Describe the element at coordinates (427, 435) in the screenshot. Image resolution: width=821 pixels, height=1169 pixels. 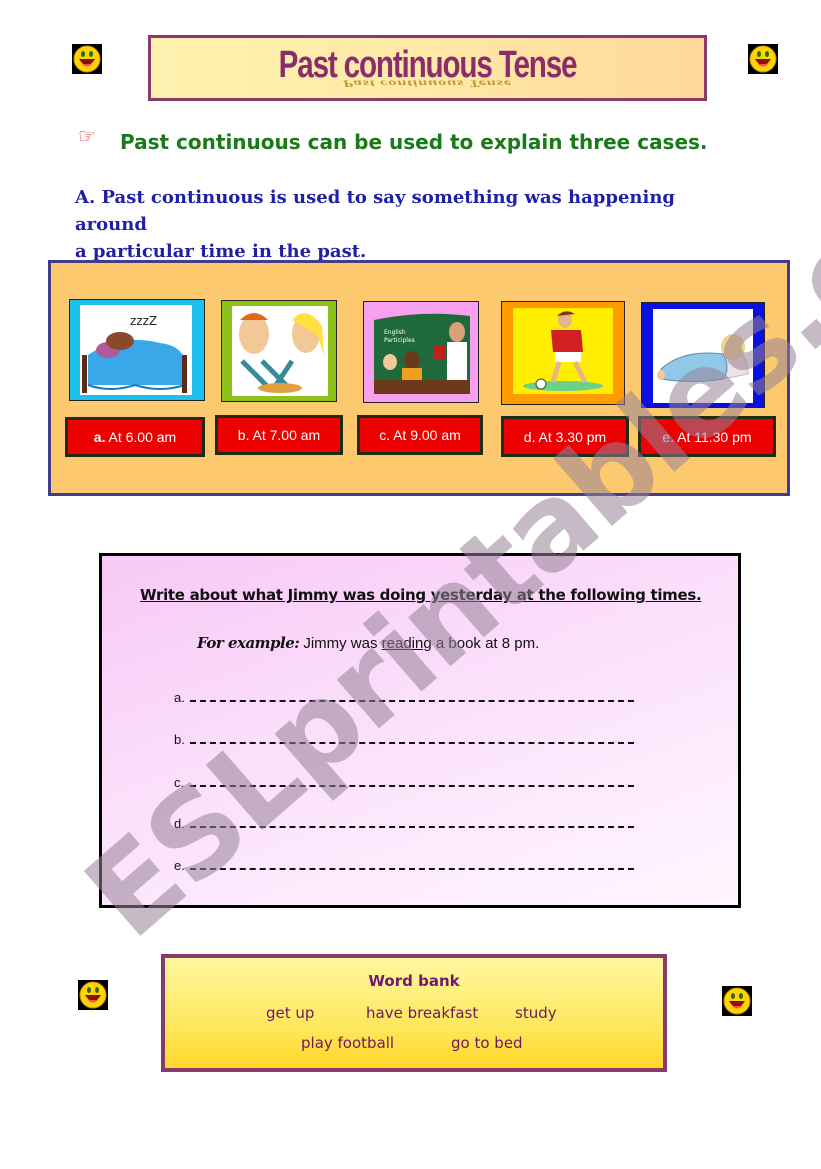
I see `time-label: At 9.00 am` at that location.